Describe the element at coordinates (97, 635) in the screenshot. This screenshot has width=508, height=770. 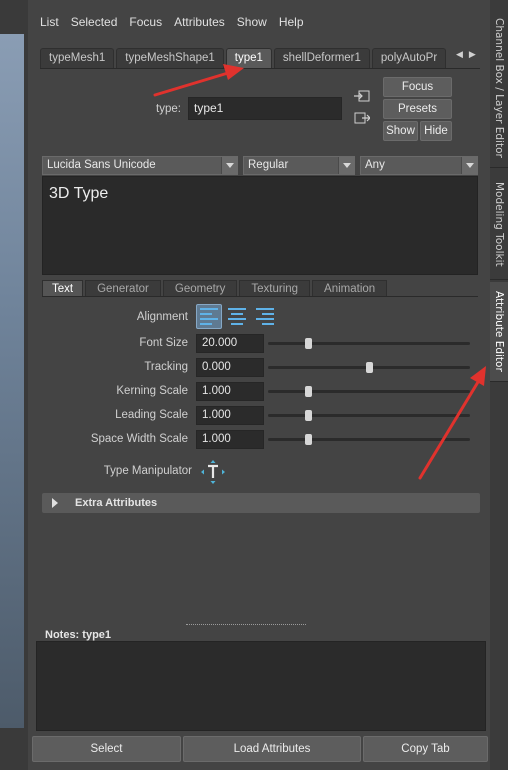
I see `notes-node-name: type1` at that location.